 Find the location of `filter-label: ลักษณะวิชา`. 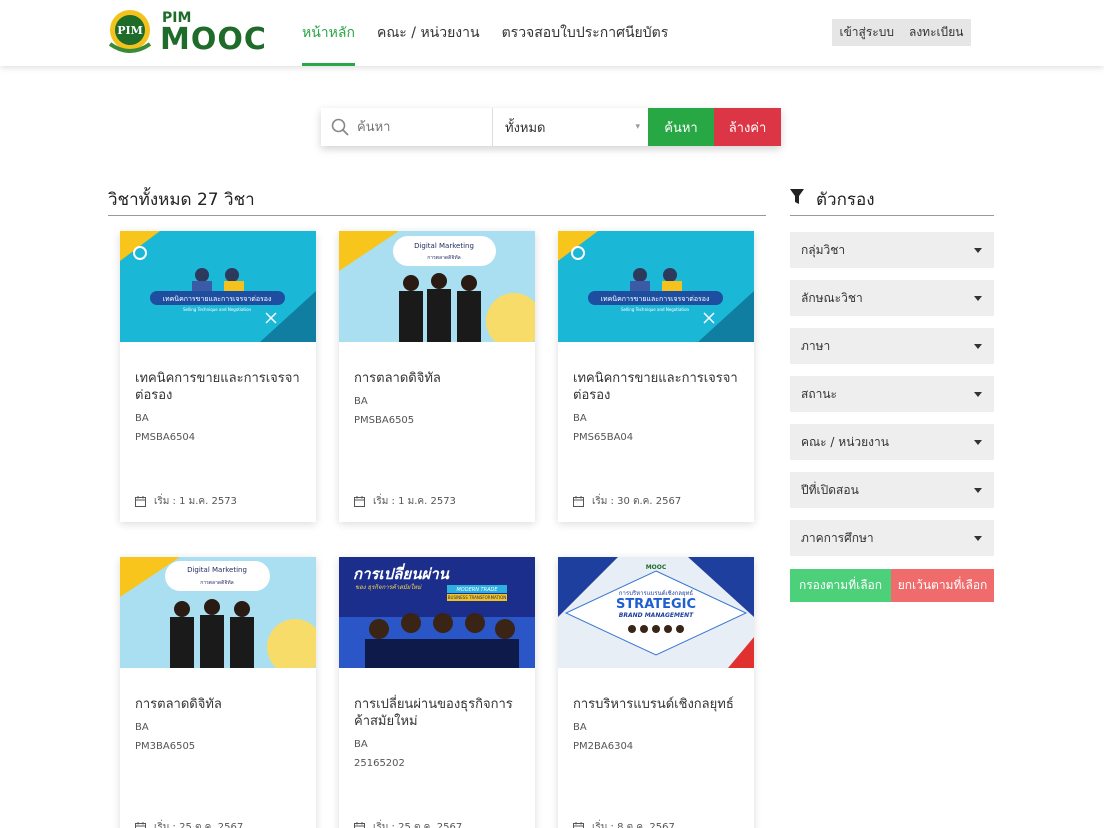

filter-label: ลักษณะวิชา is located at coordinates (832, 297).